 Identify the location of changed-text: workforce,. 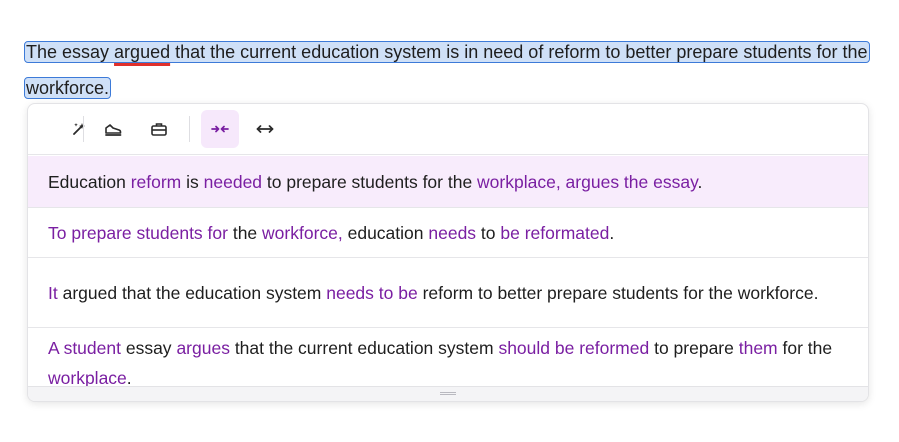
(302, 232).